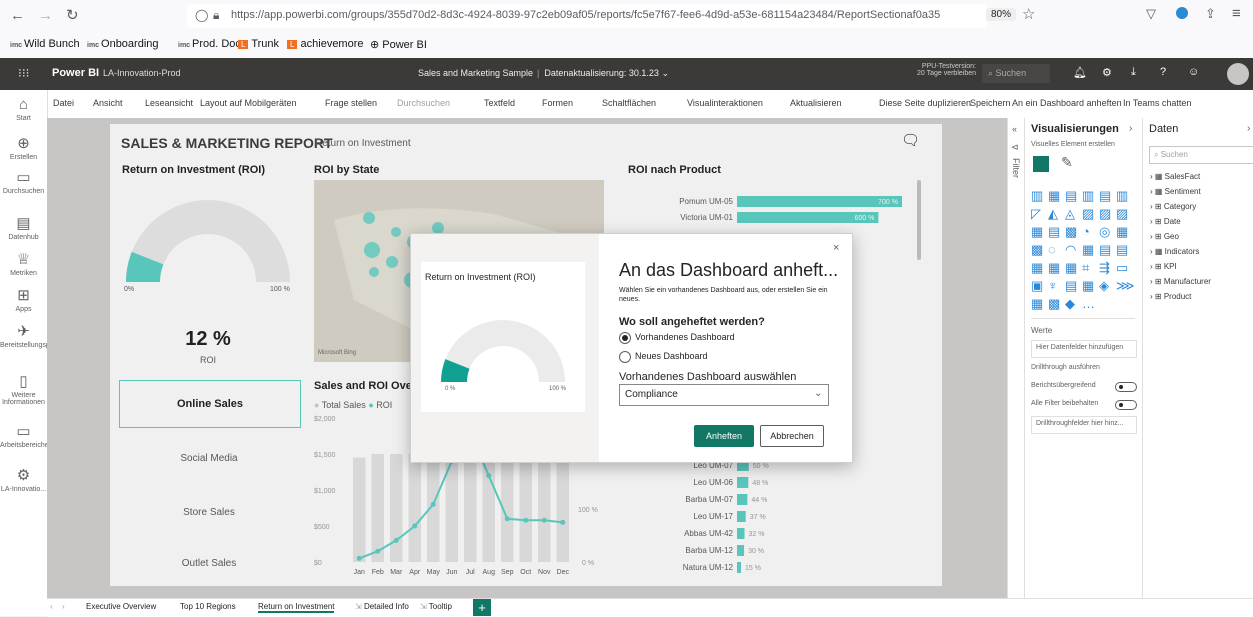 The width and height of the screenshot is (1253, 617). What do you see at coordinates (475, 73) in the screenshot?
I see `report-title: Sales and Marketing Sample` at bounding box center [475, 73].